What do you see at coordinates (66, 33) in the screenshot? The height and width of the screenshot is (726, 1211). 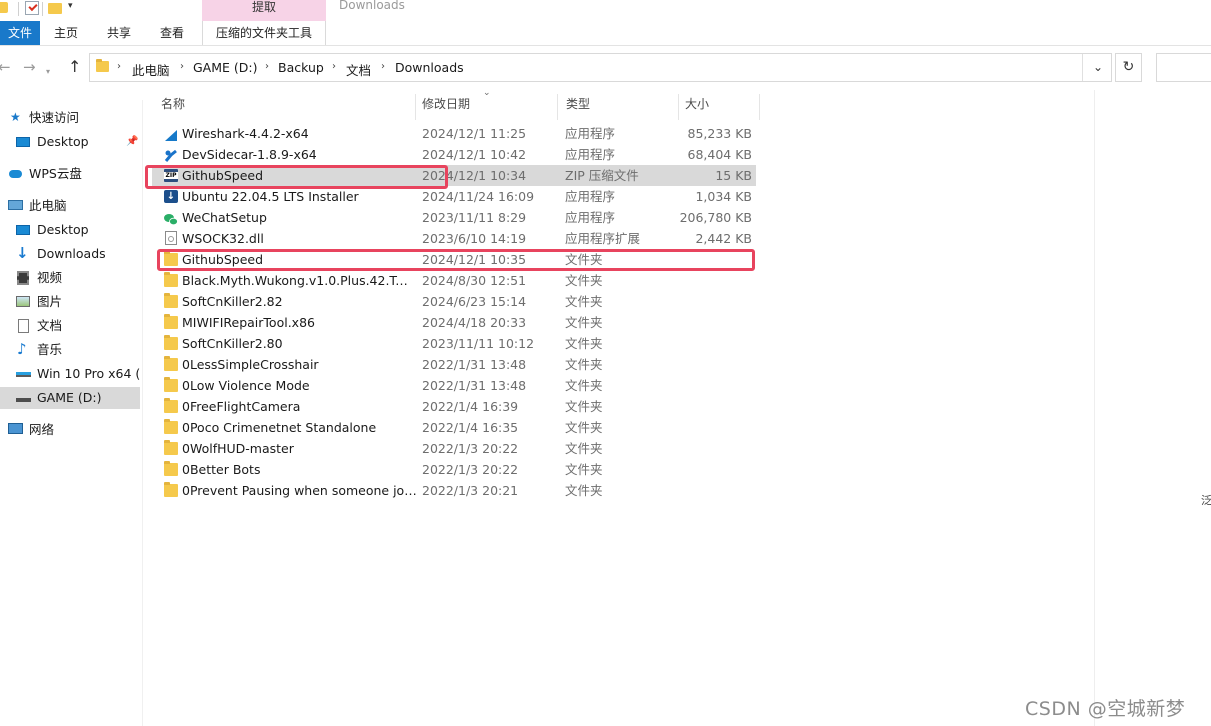 I see `tab-home: 主页` at bounding box center [66, 33].